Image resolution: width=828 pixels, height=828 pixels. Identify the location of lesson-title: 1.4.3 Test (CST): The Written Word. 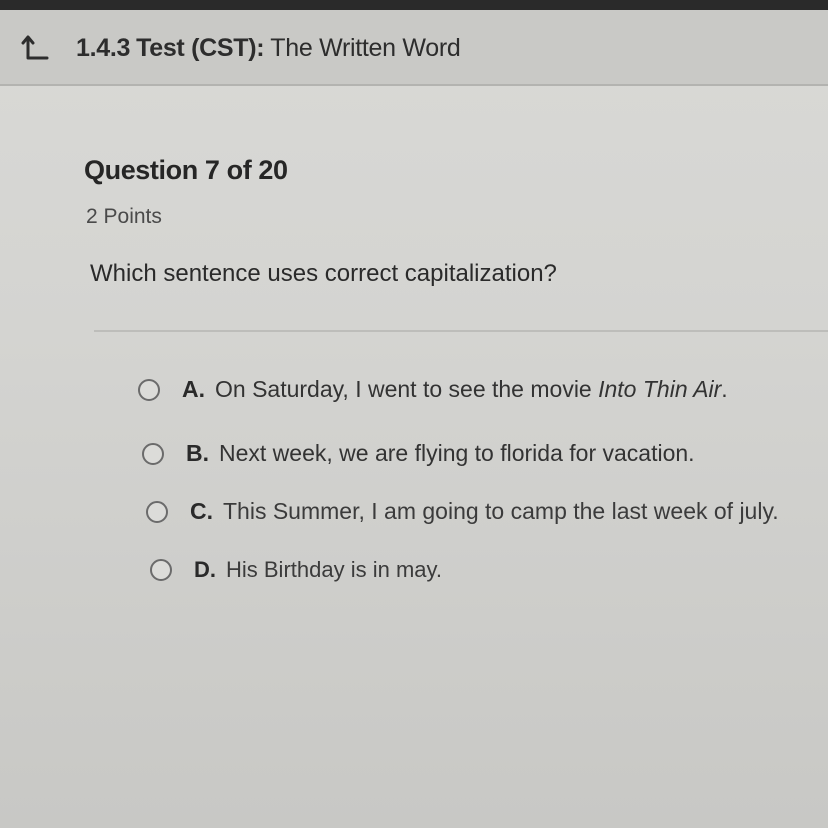
(268, 48).